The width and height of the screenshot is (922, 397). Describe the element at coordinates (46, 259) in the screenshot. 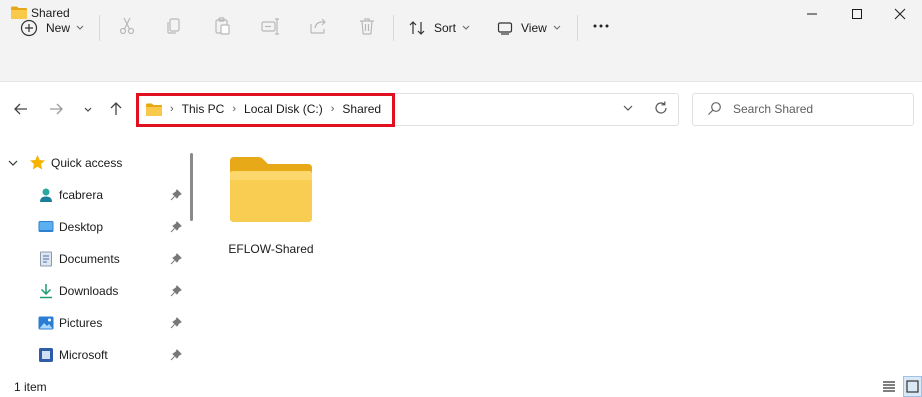

I see `documents-icon` at that location.